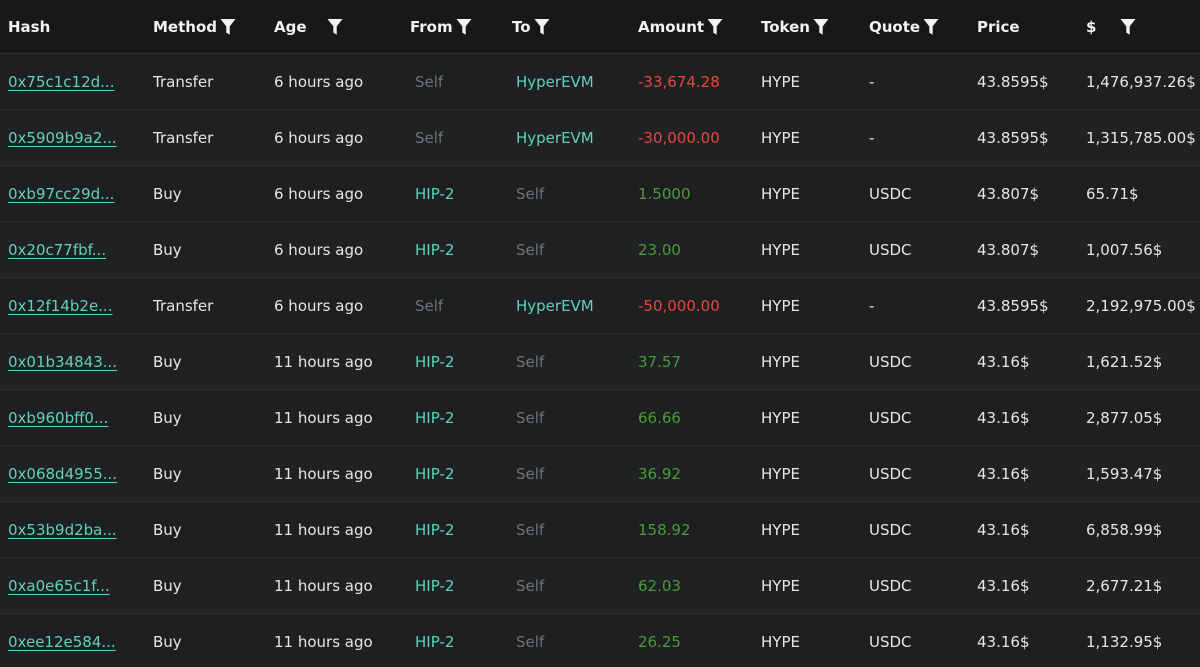  What do you see at coordinates (429, 81) in the screenshot?
I see `from-self: Self` at bounding box center [429, 81].